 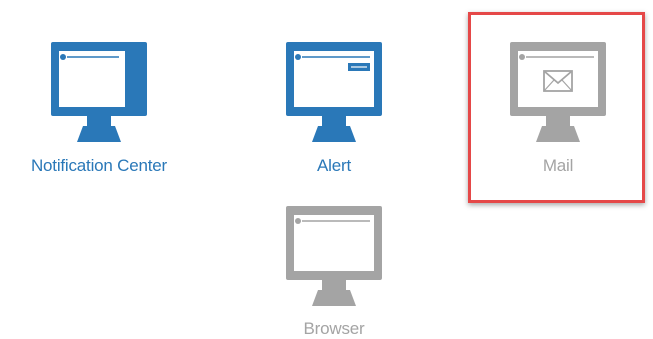 What do you see at coordinates (334, 328) in the screenshot?
I see `tile-label: Browser` at bounding box center [334, 328].